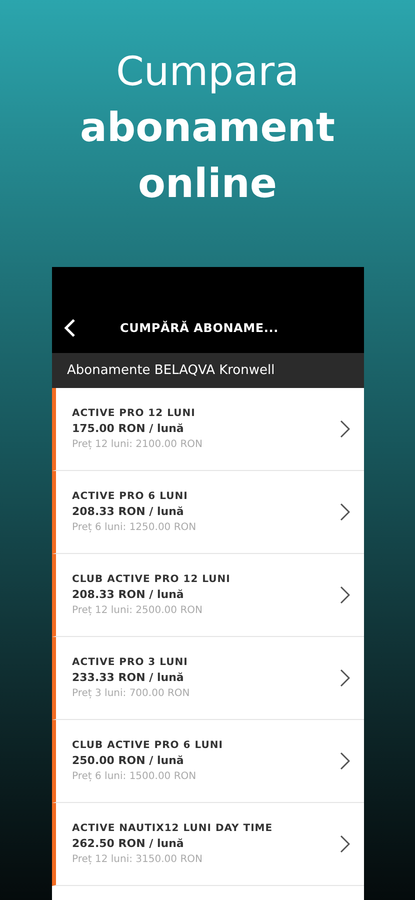 Image resolution: width=415 pixels, height=900 pixels. I want to click on plan-name: ACTIVE PRO 12 LUNI, so click(134, 413).